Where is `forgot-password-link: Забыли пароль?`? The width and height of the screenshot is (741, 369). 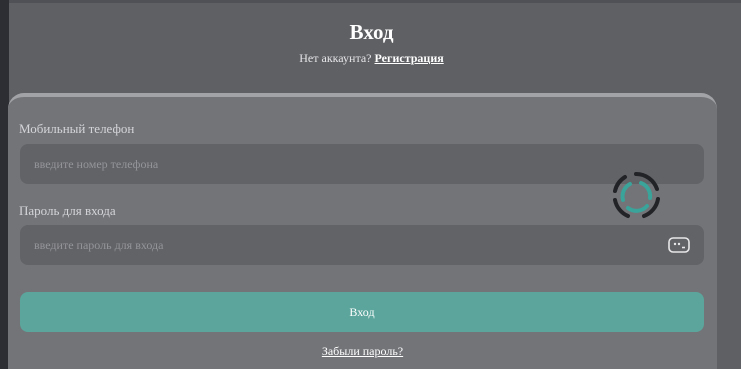 forgot-password-link: Забыли пароль? is located at coordinates (362, 351).